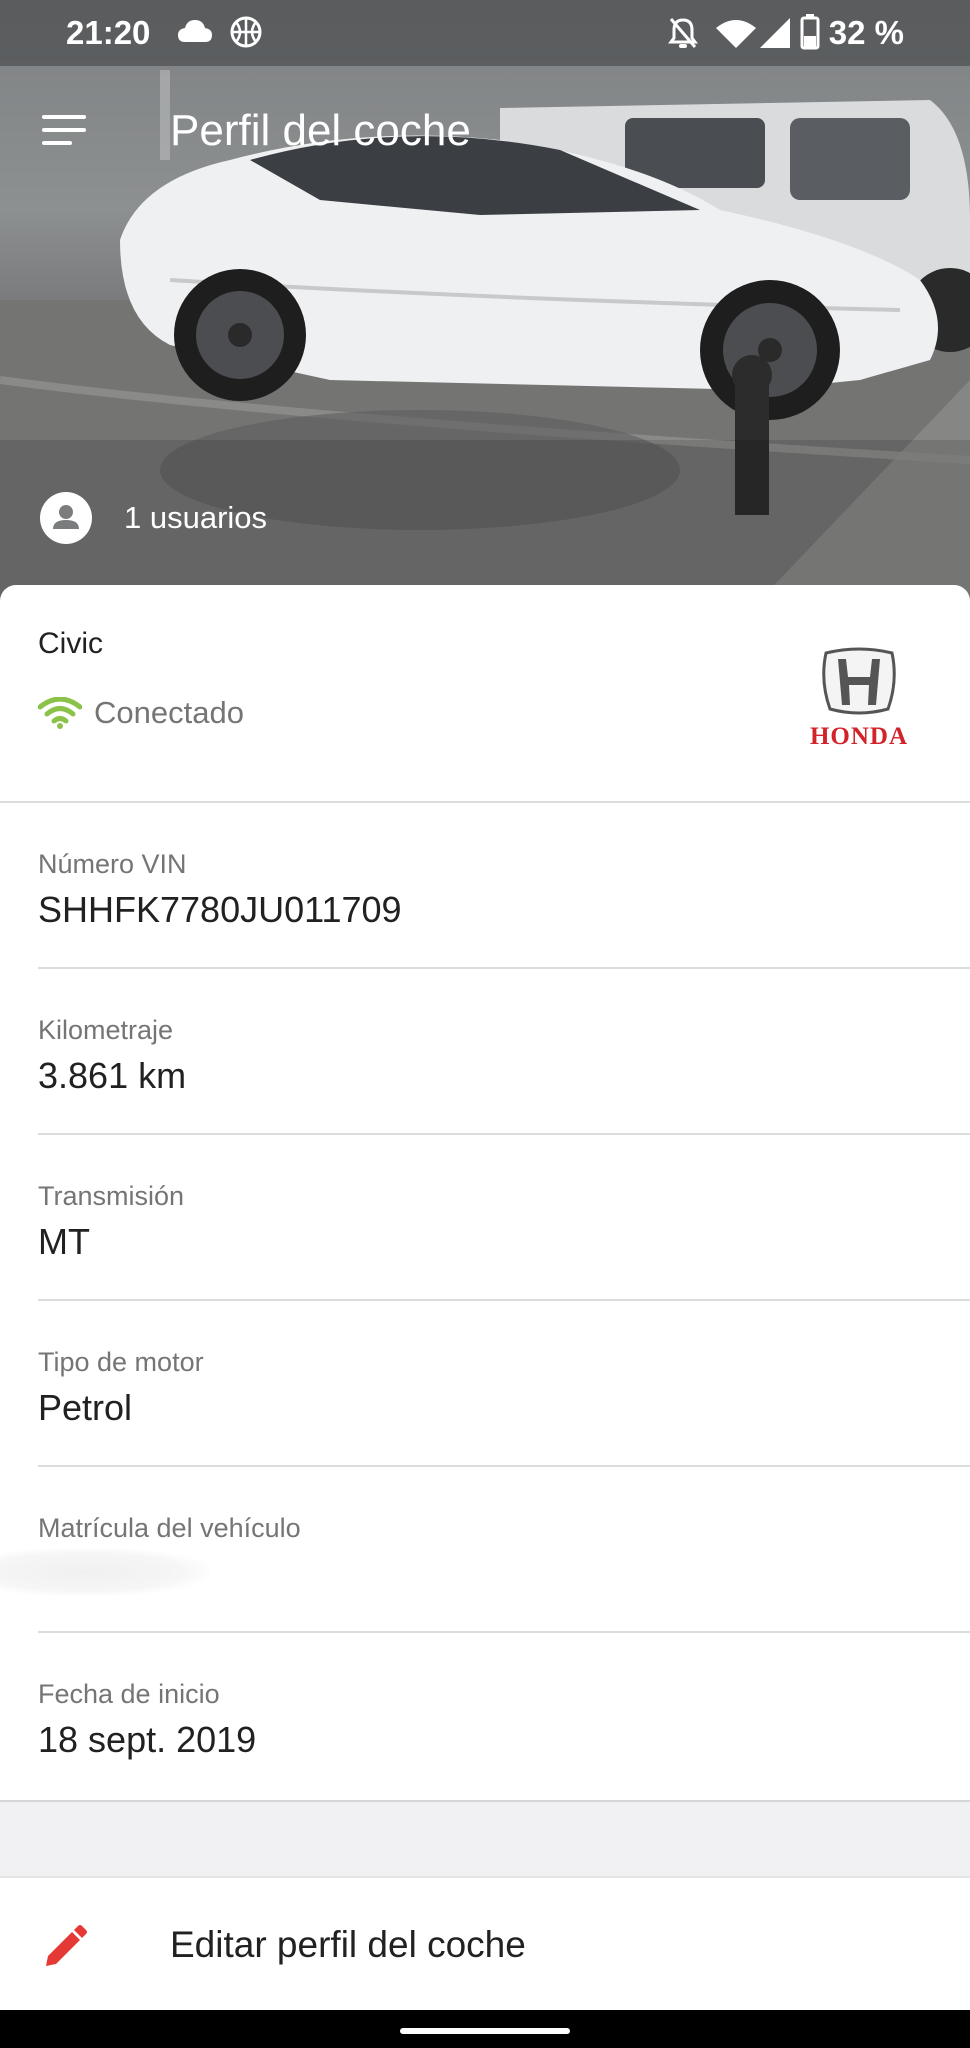  I want to click on field-vin: Número VIN SHHFK7780JU011709, so click(504, 886).